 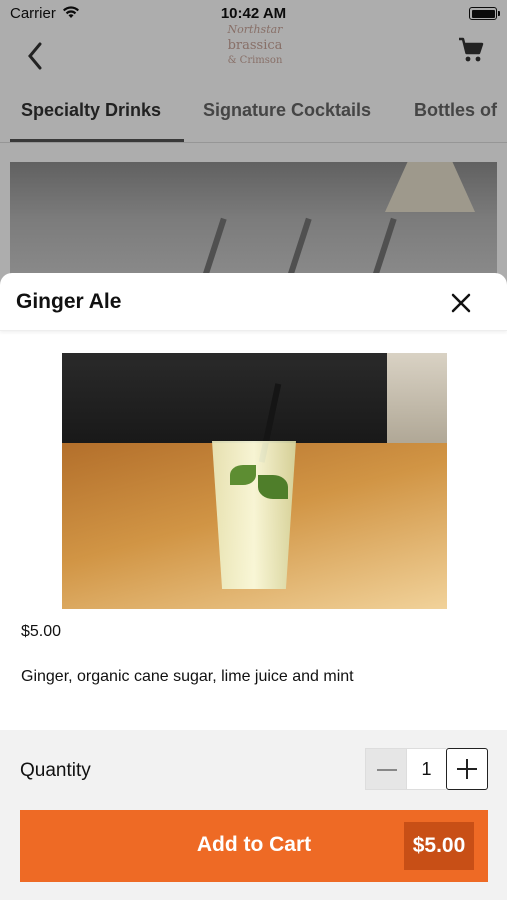 What do you see at coordinates (55, 770) in the screenshot?
I see `quantity-label: Quantity` at bounding box center [55, 770].